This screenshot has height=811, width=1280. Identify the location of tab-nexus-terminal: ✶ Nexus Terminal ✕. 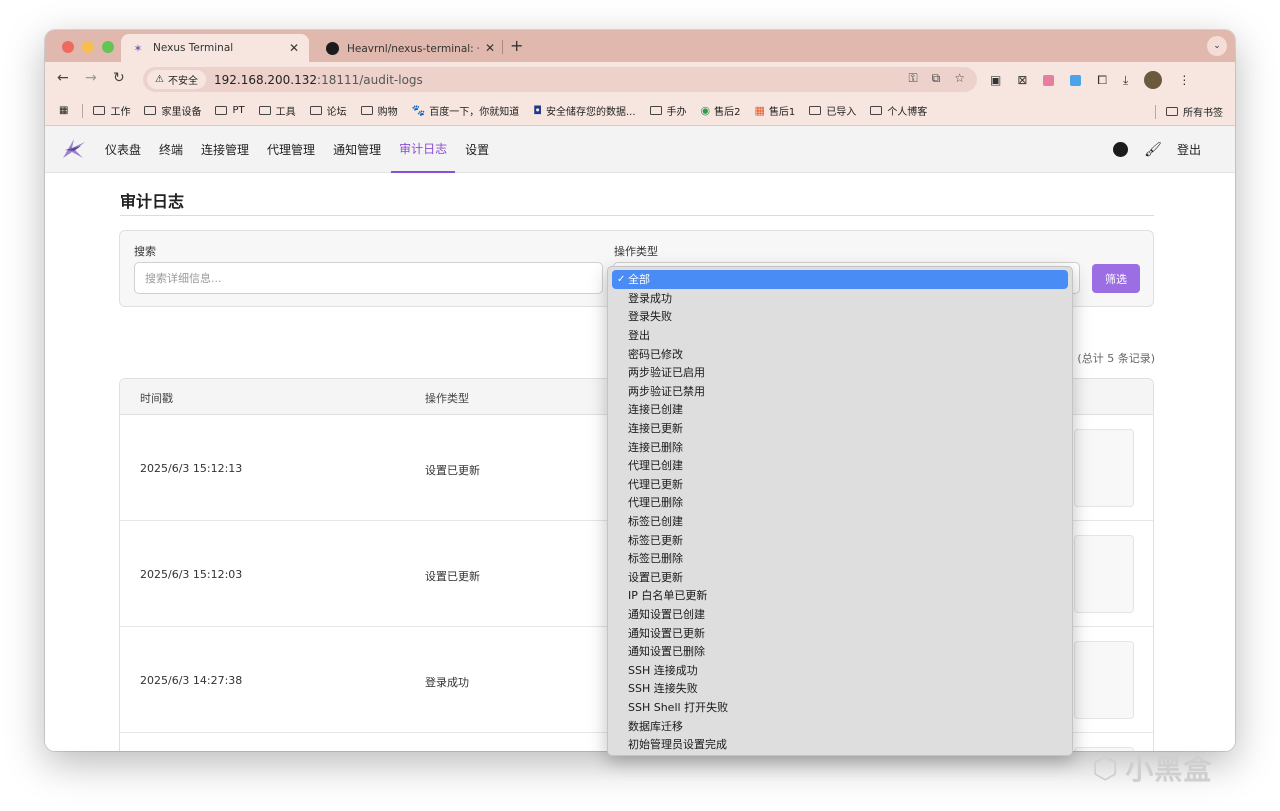
(215, 48).